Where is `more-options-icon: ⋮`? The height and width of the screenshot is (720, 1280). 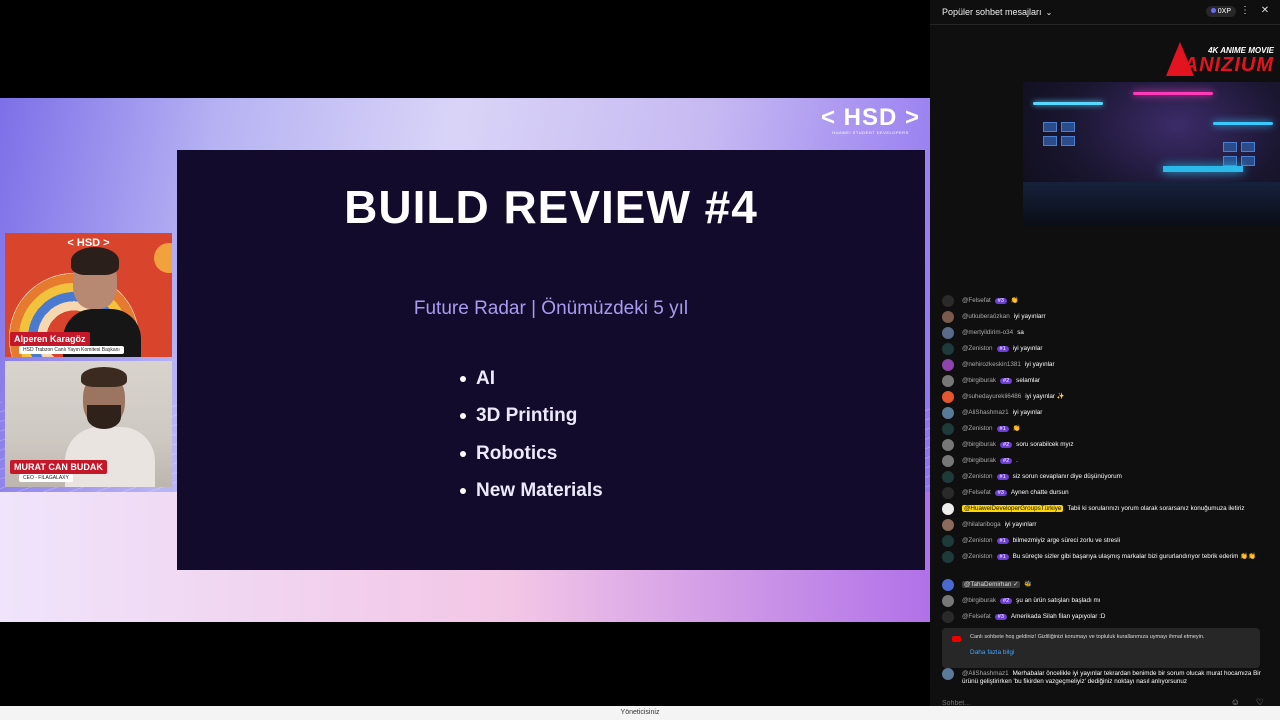 more-options-icon: ⋮ is located at coordinates (1245, 10).